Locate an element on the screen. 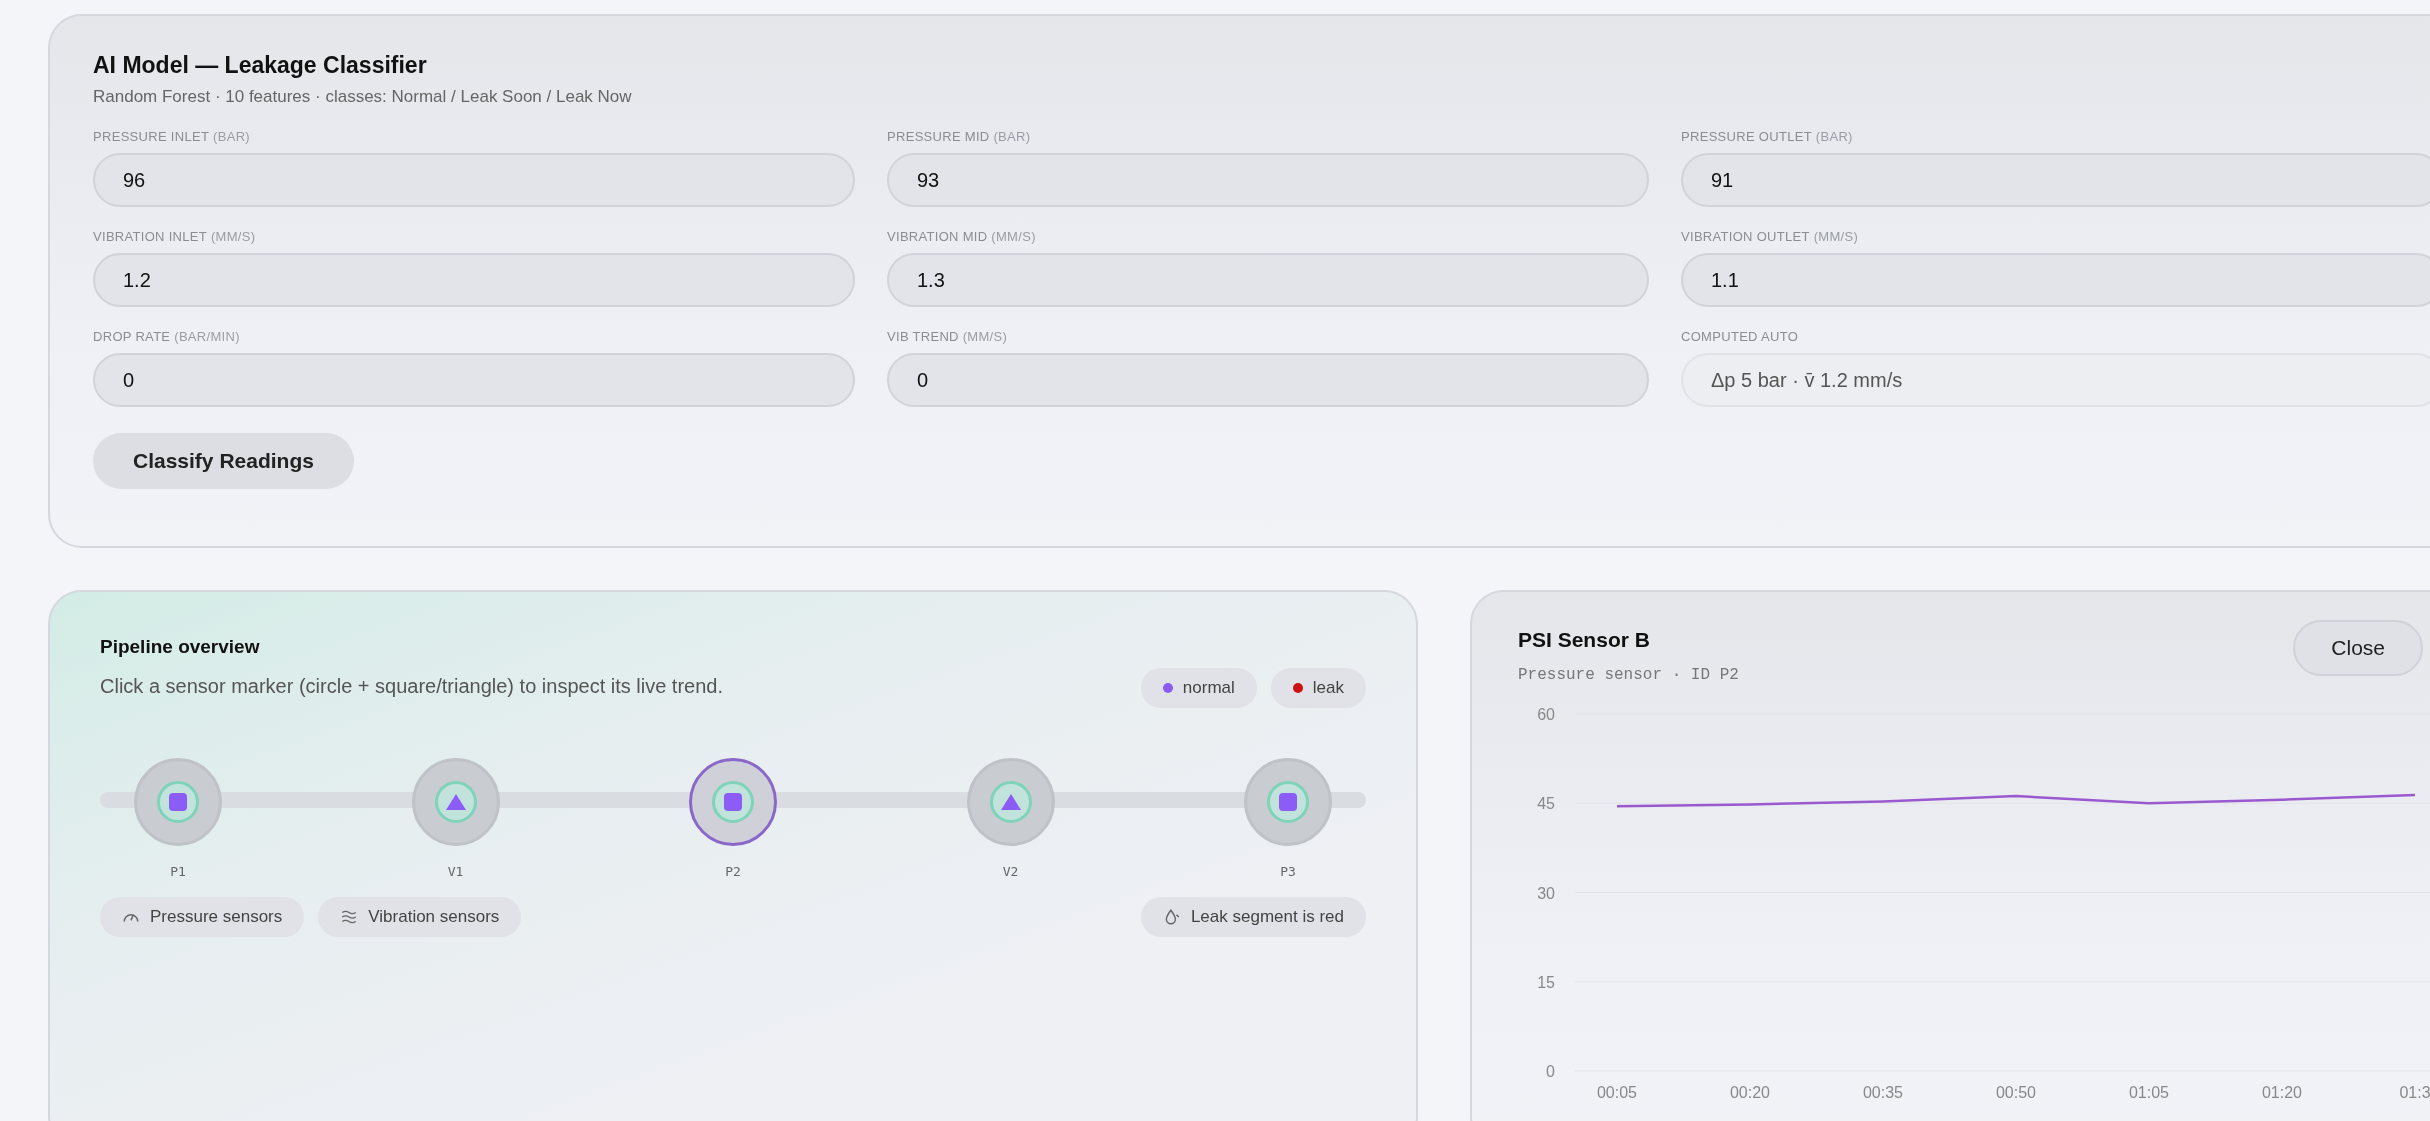  field-label: VIB TREND (MM/S) is located at coordinates (948, 336).